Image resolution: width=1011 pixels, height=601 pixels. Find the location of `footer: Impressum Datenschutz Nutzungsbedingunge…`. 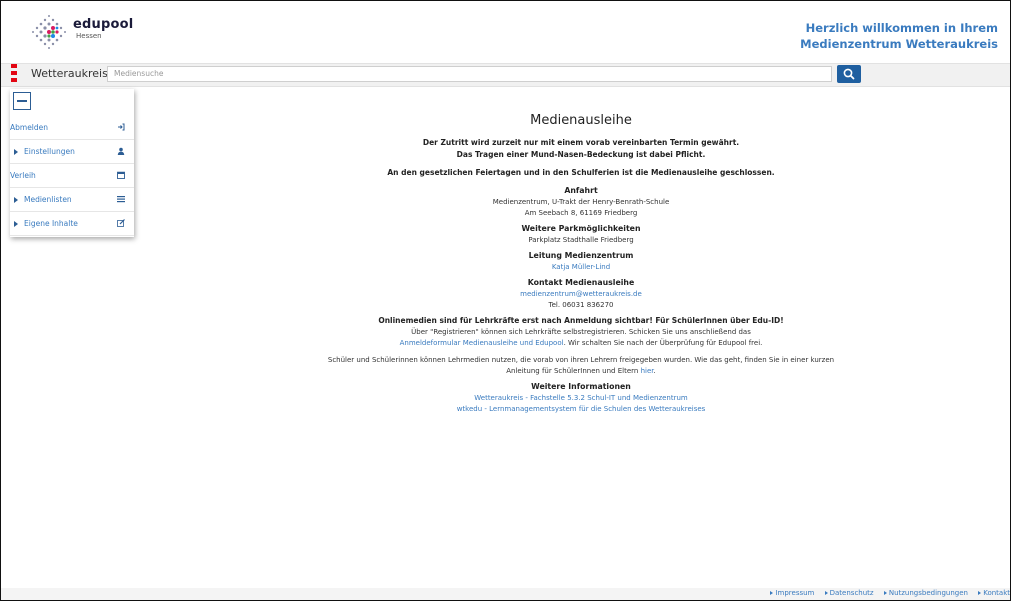

footer: Impressum Datenschutz Nutzungsbedingunge… is located at coordinates (505, 594).